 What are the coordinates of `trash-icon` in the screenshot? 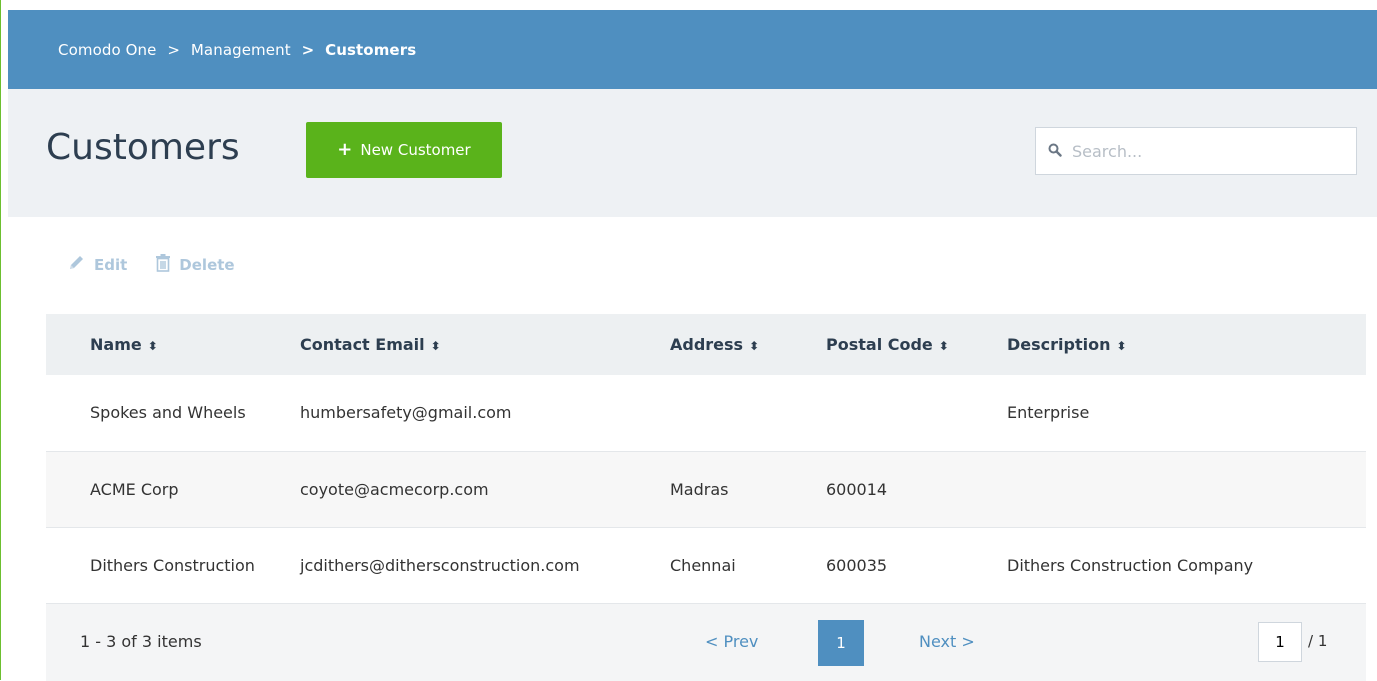 It's located at (163, 265).